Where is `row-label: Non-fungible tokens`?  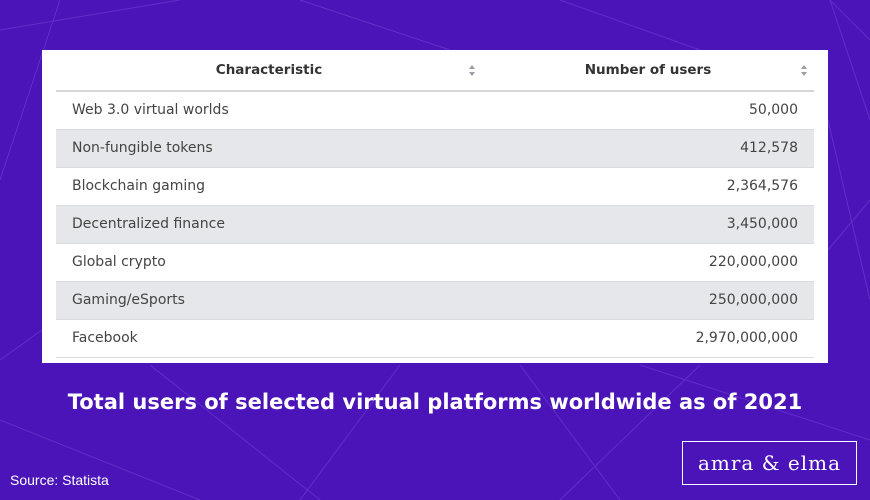
row-label: Non-fungible tokens is located at coordinates (269, 148).